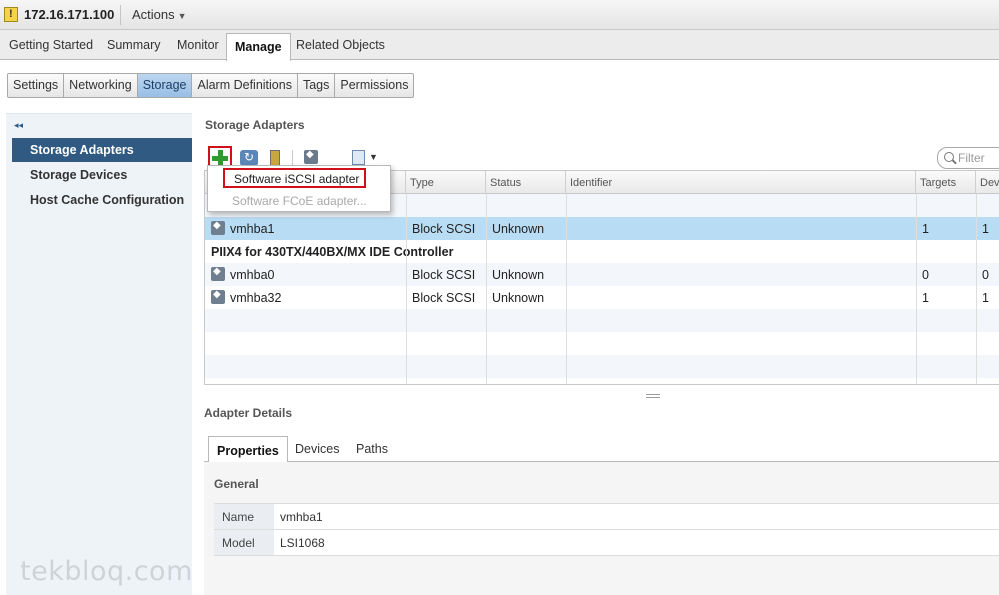 This screenshot has height=595, width=999. I want to click on subtab-alarm-definitions: Alarm Definitions, so click(245, 85).